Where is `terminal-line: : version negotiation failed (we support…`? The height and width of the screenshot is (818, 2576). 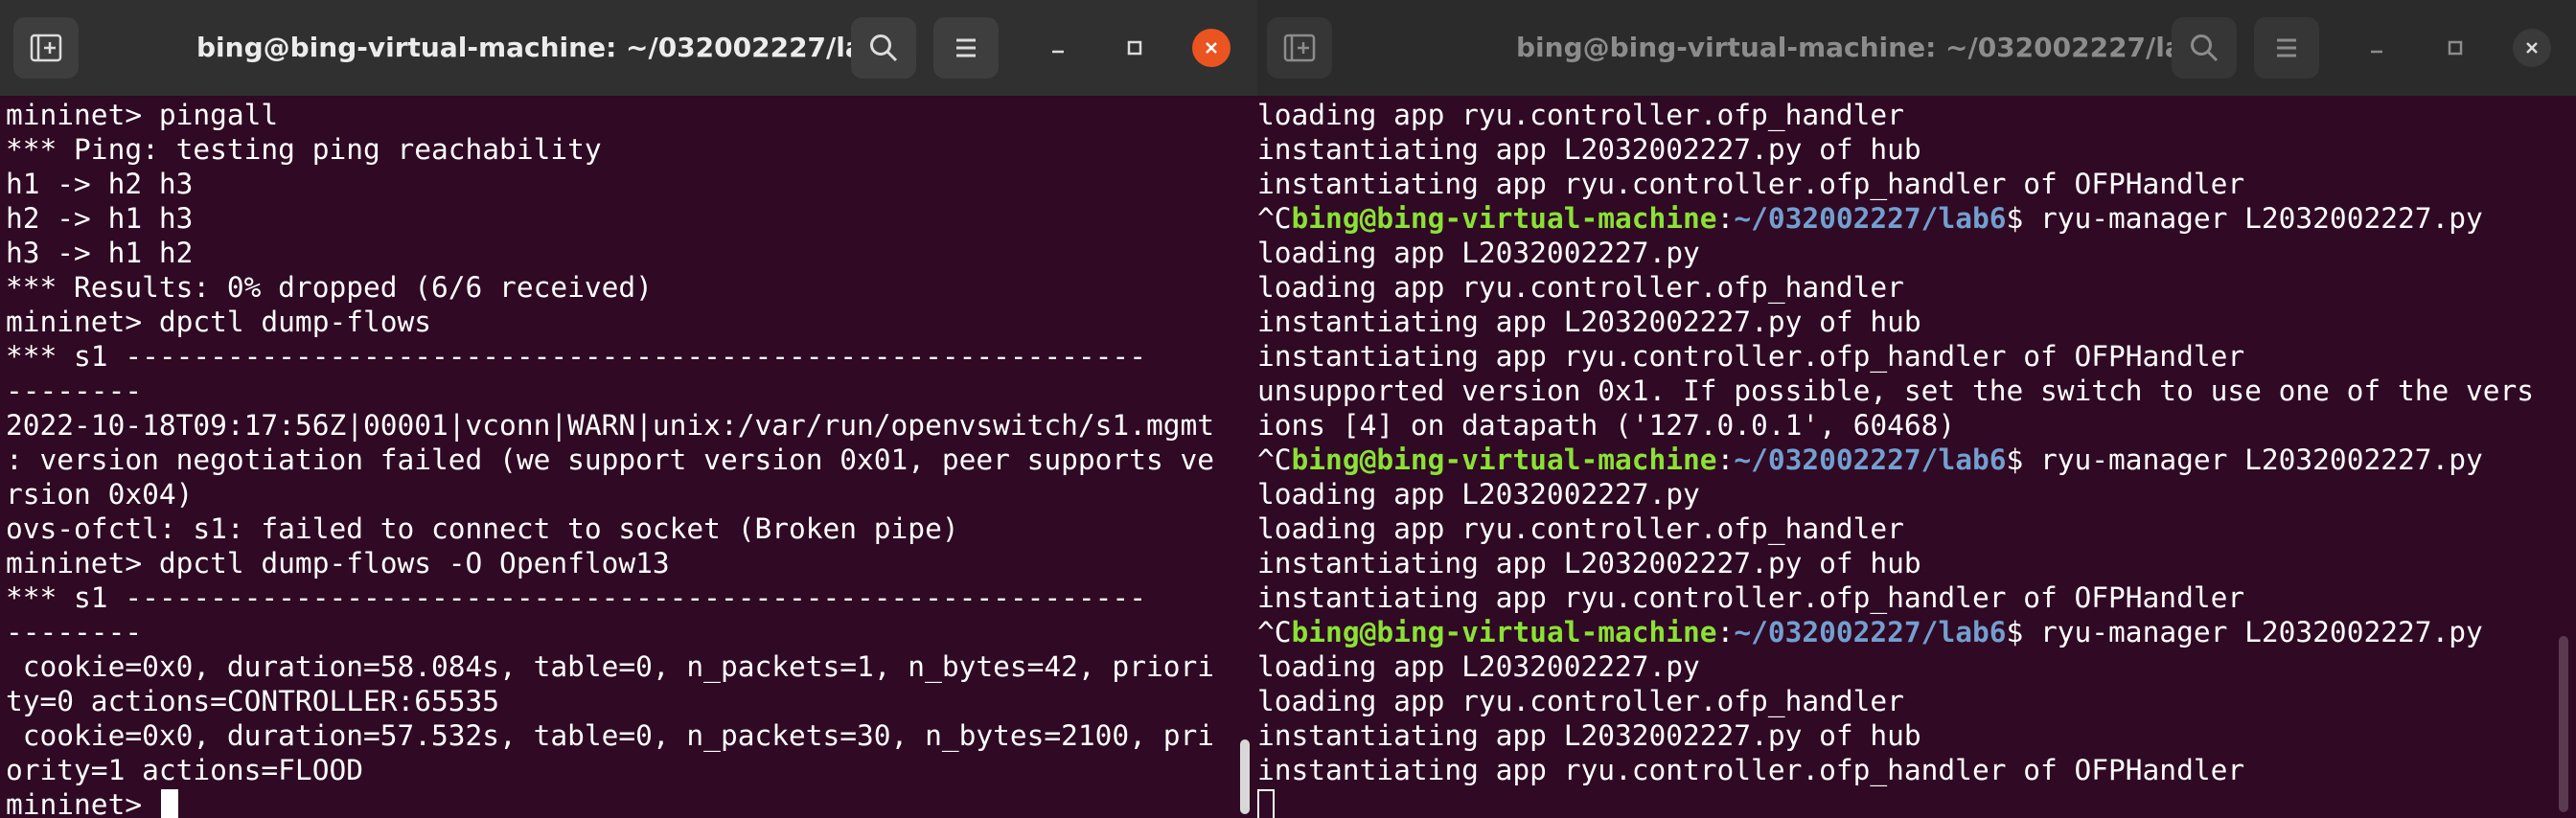
terminal-line: : version negotiation failed (we support… is located at coordinates (610, 460).